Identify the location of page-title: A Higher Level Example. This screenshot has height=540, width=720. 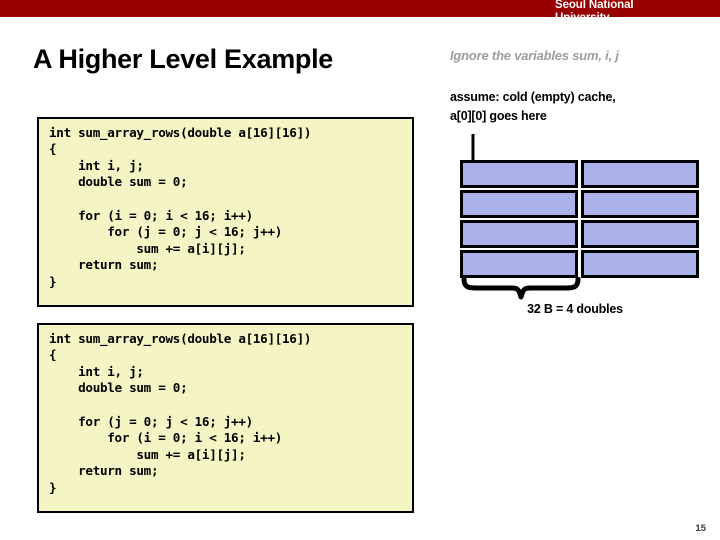
(183, 59).